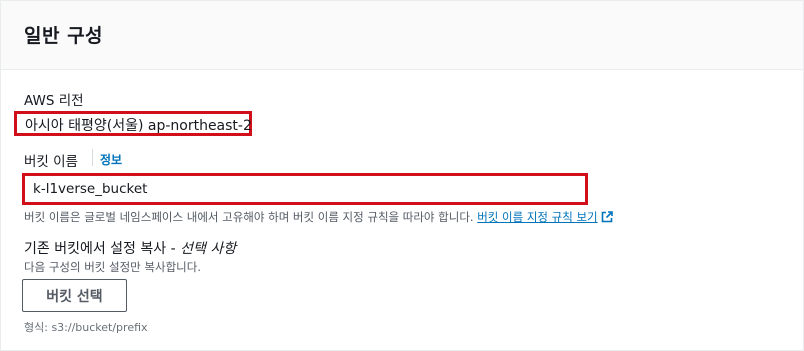 This screenshot has height=351, width=804. What do you see at coordinates (100, 249) in the screenshot?
I see `copy-settings-title-text: 기존 버킷에서 설정 복사 -` at bounding box center [100, 249].